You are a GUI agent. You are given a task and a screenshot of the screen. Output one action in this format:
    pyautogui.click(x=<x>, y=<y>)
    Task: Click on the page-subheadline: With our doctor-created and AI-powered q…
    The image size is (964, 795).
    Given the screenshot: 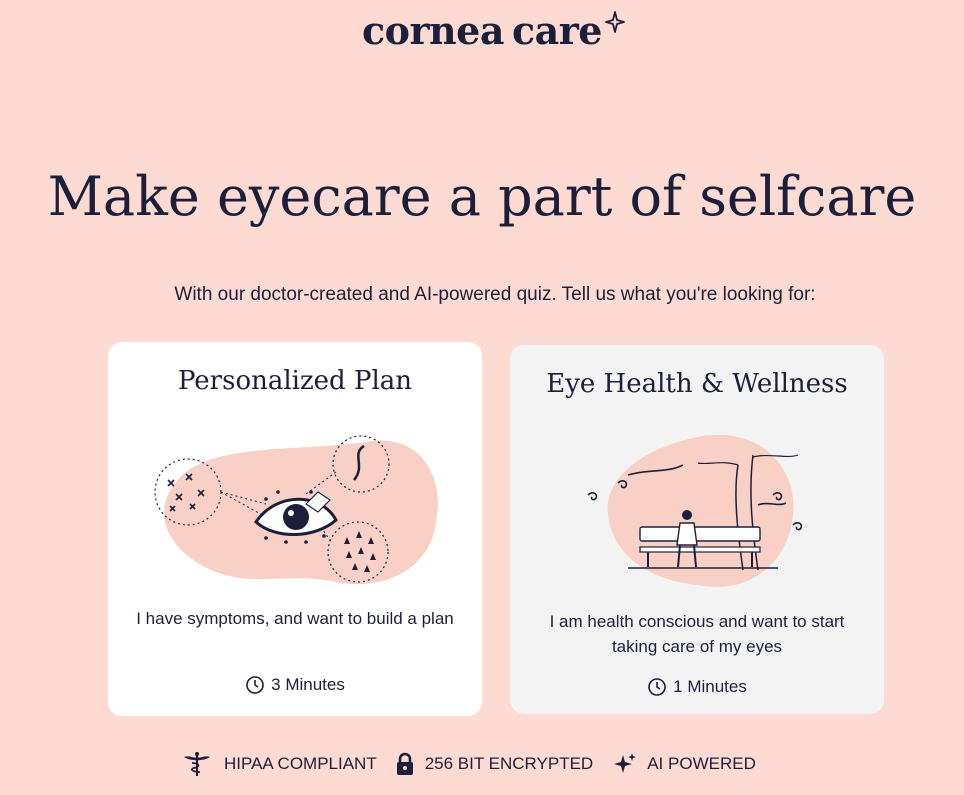 What is the action you would take?
    pyautogui.click(x=495, y=294)
    